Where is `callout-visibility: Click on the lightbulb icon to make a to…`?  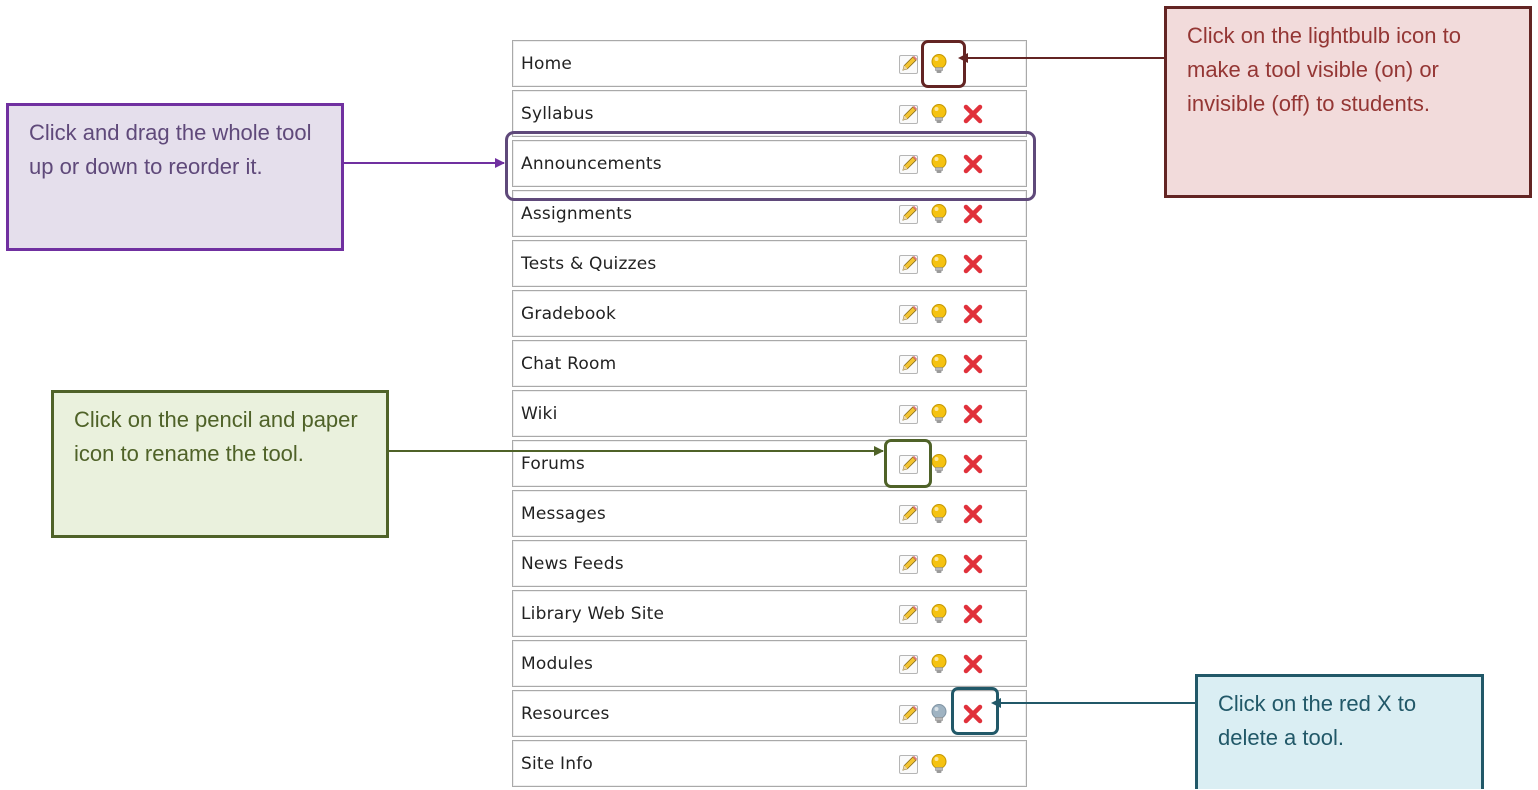 callout-visibility: Click on the lightbulb icon to make a to… is located at coordinates (1348, 102).